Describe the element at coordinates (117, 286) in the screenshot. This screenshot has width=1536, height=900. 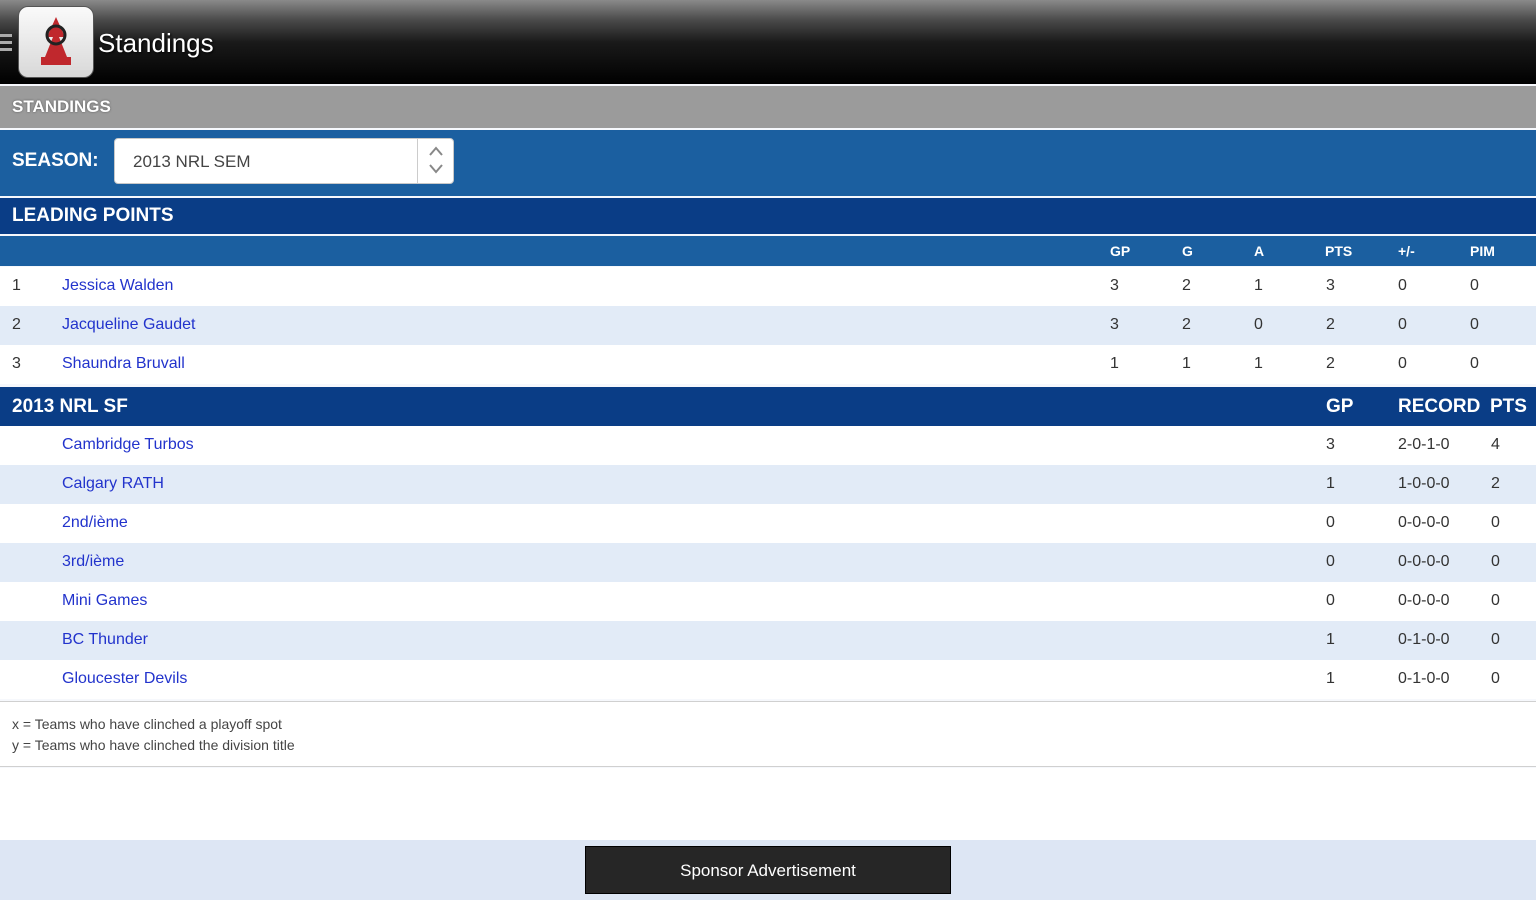
I see `player-link: Jessica Walden` at that location.